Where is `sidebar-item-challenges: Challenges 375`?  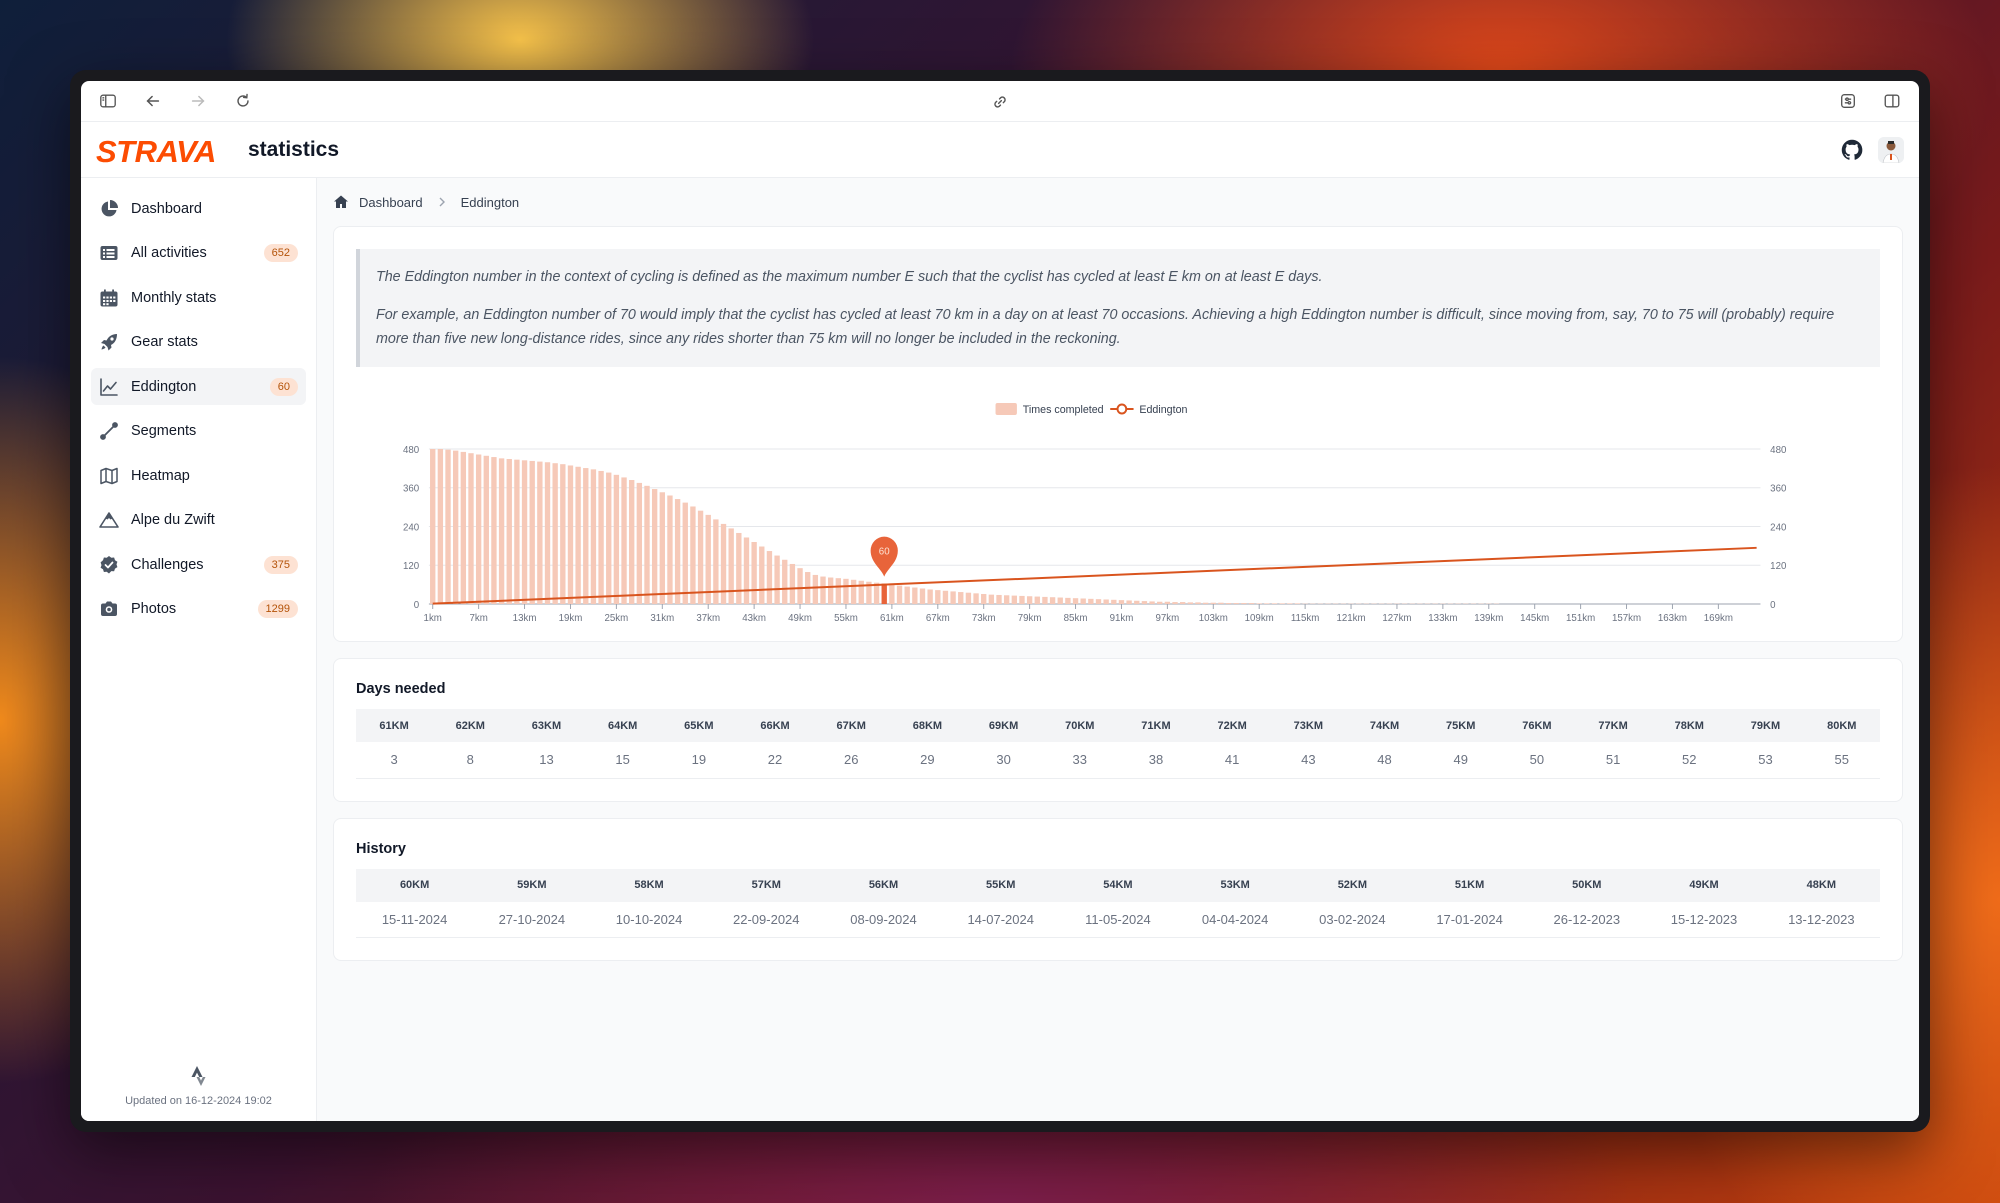
sidebar-item-challenges: Challenges 375 is located at coordinates (198, 564).